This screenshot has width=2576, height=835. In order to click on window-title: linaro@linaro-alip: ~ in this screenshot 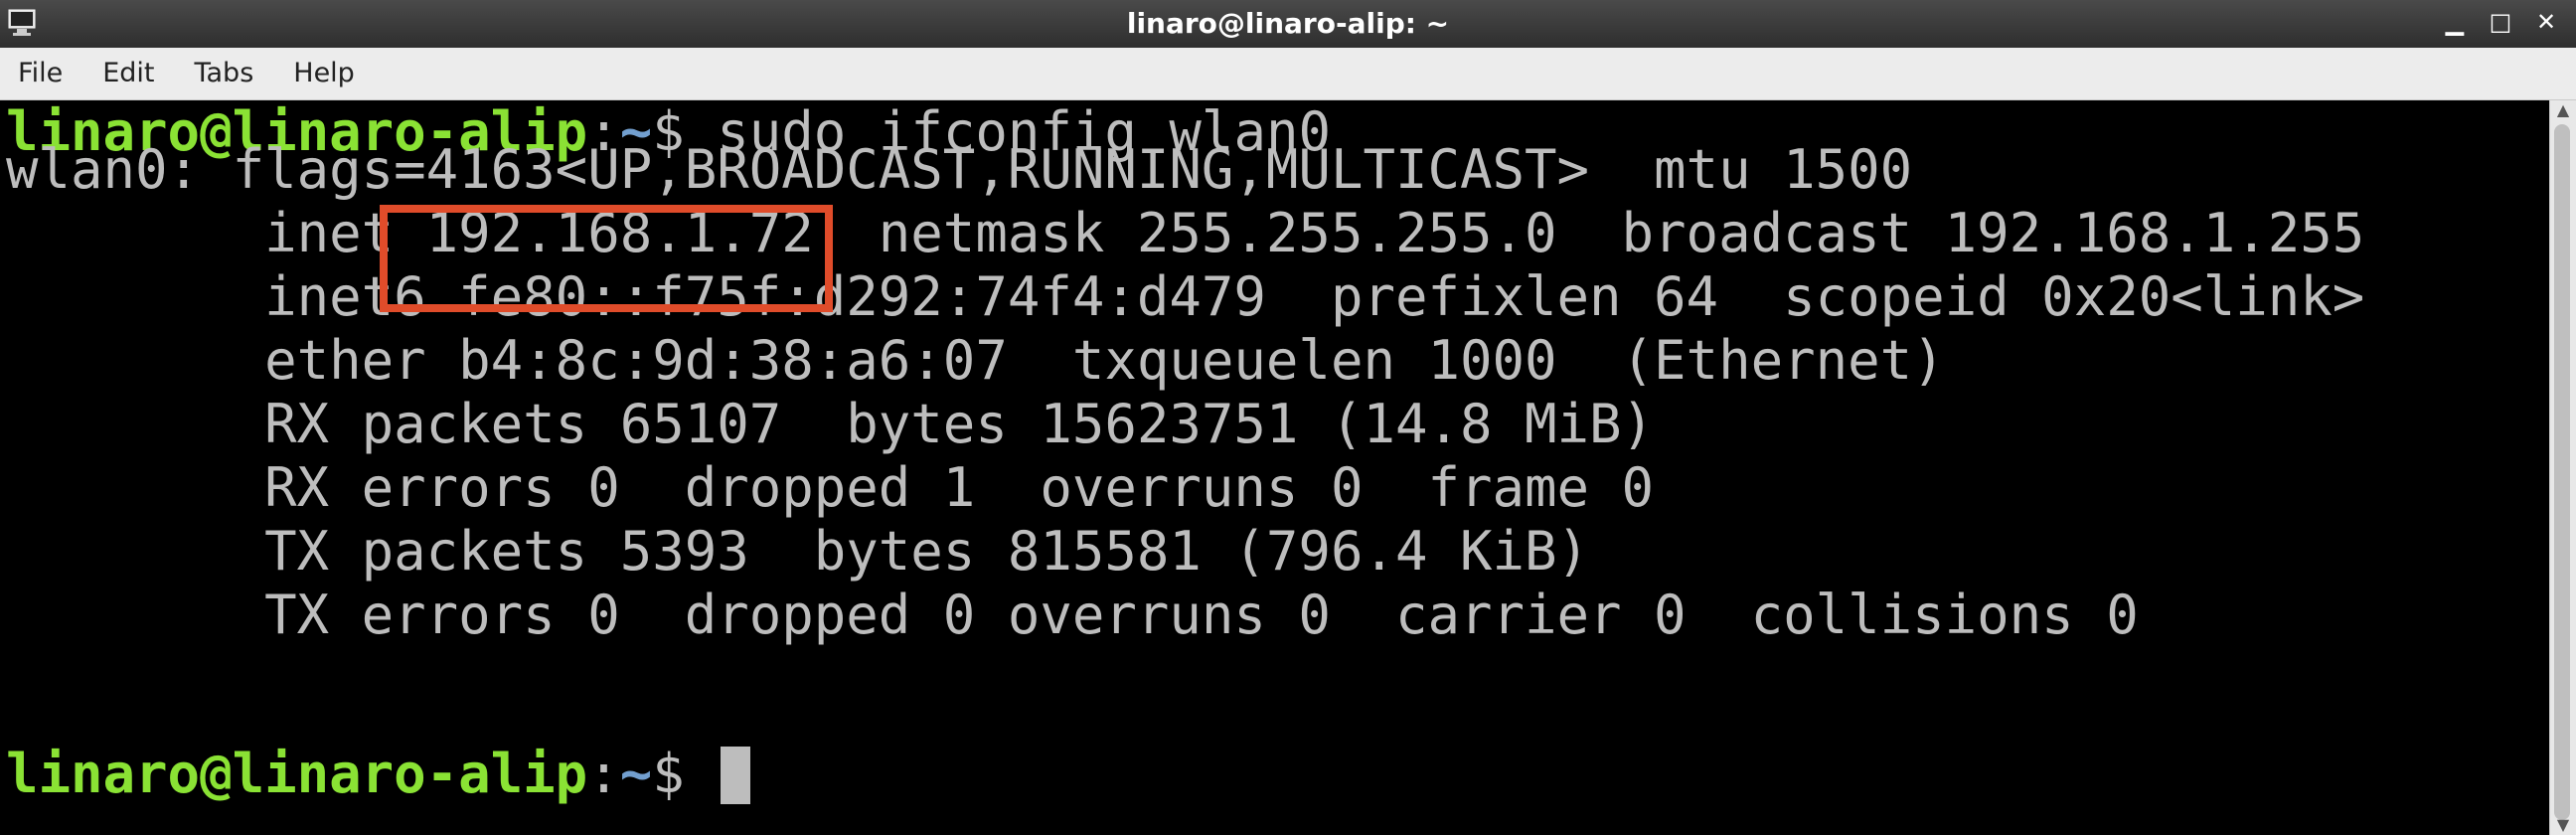, I will do `click(1288, 23)`.